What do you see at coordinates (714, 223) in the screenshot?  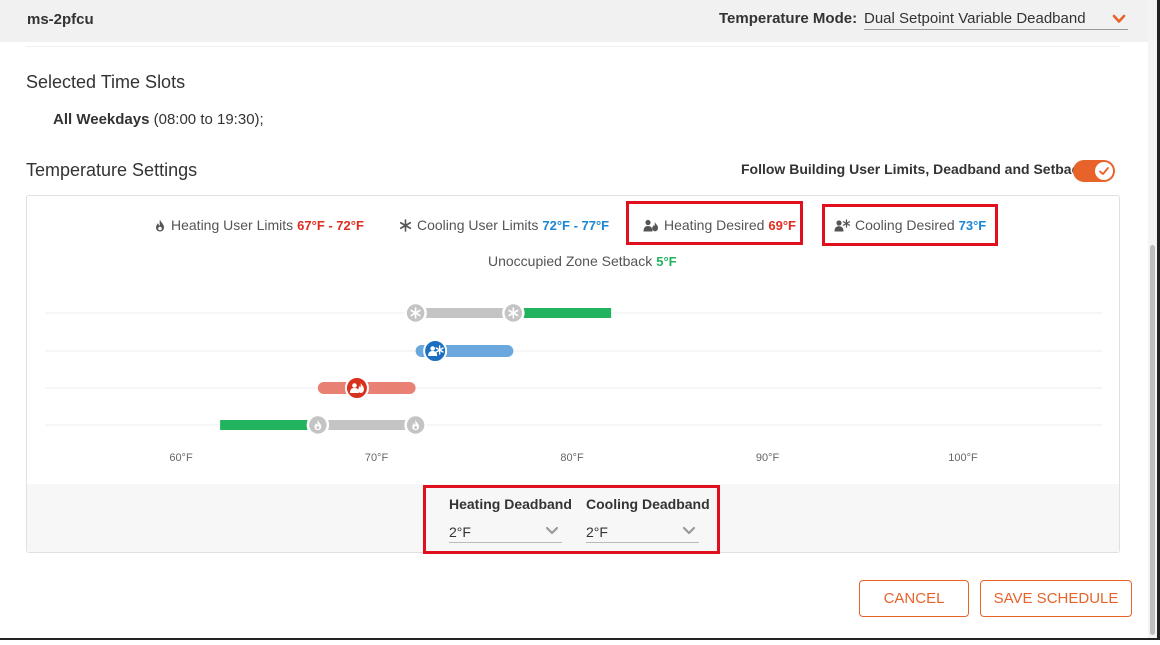 I see `highlight-heating-desired` at bounding box center [714, 223].